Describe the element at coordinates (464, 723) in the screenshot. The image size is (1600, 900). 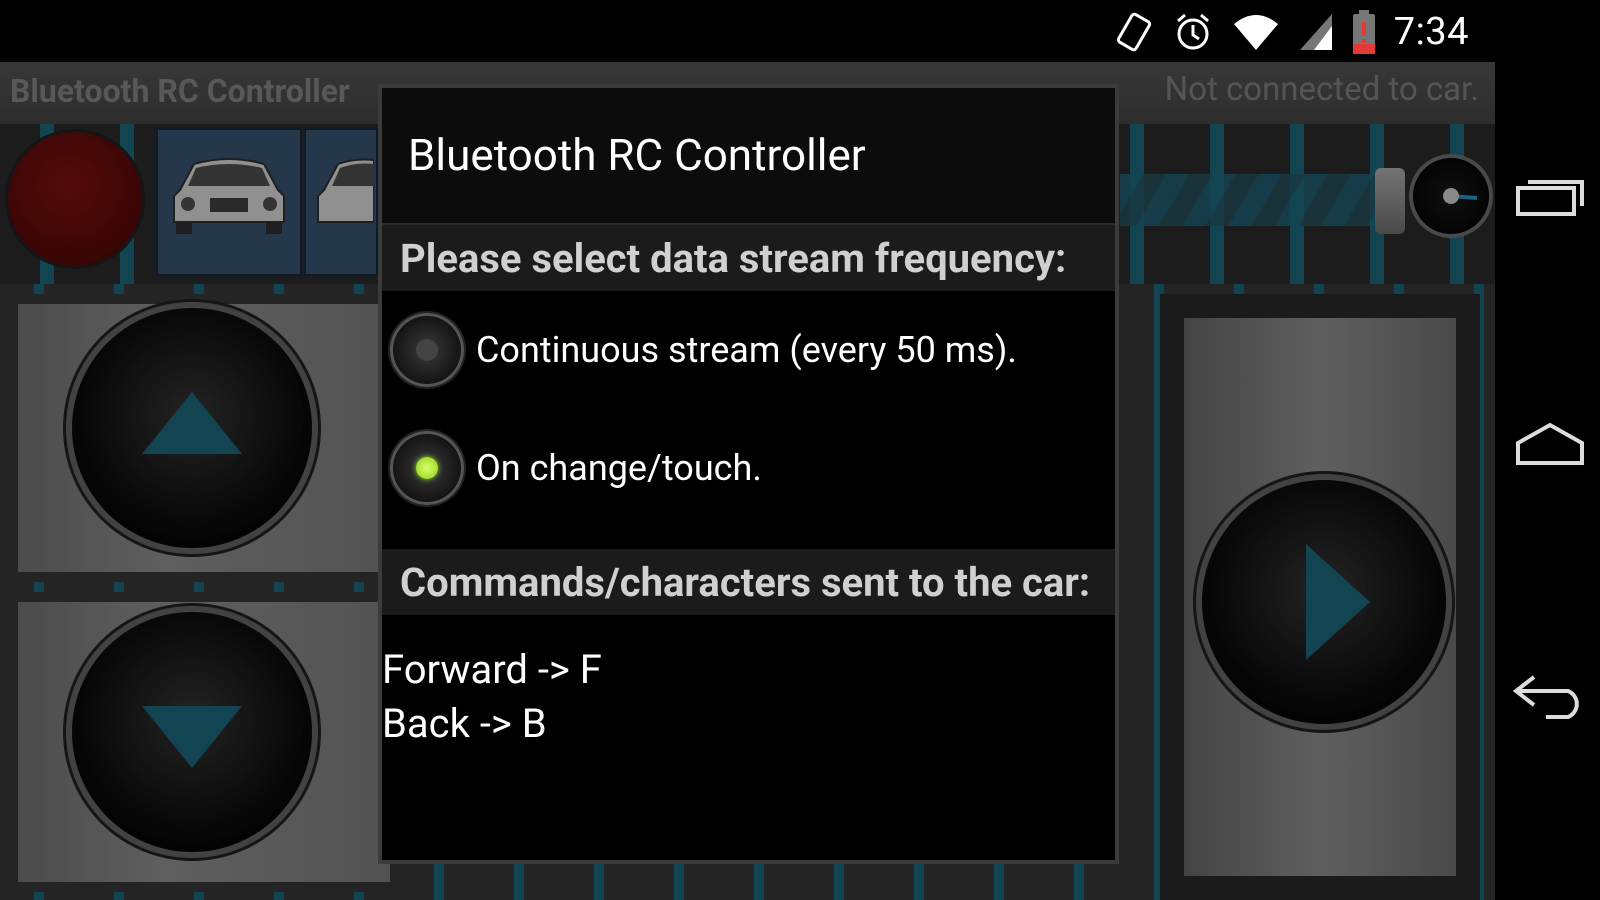
I see `command-item: Back -> B` at that location.